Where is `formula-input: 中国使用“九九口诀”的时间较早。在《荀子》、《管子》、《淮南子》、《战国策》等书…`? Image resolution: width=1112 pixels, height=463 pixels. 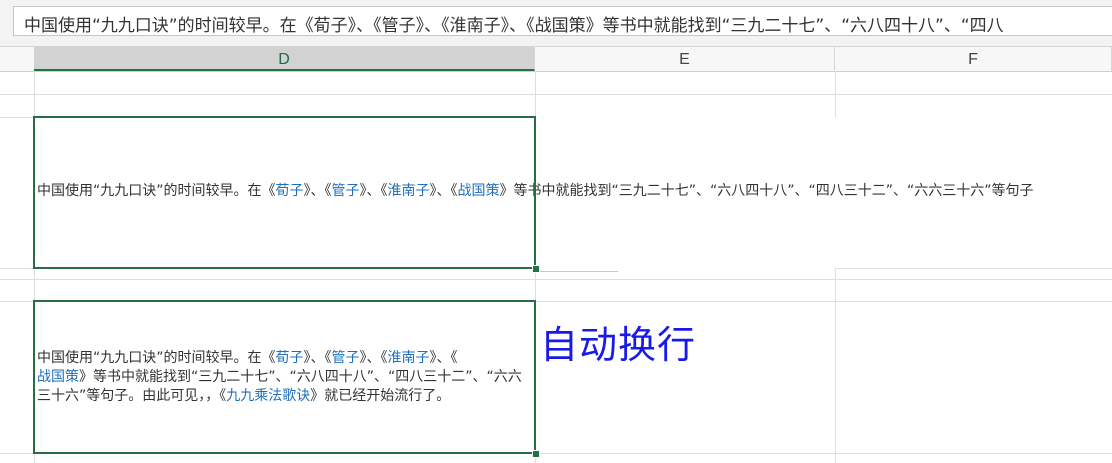 formula-input: 中国使用“九九口诀”的时间较早。在《荀子》、《管子》、《淮南子》、《战国策》等书… is located at coordinates (562, 21).